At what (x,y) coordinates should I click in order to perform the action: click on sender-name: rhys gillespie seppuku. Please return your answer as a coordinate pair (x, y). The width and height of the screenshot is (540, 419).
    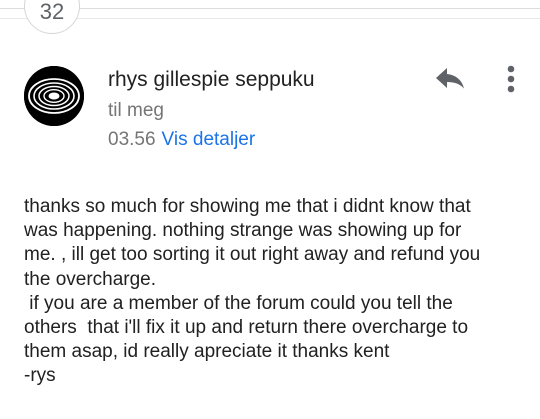
    Looking at the image, I should click on (211, 80).